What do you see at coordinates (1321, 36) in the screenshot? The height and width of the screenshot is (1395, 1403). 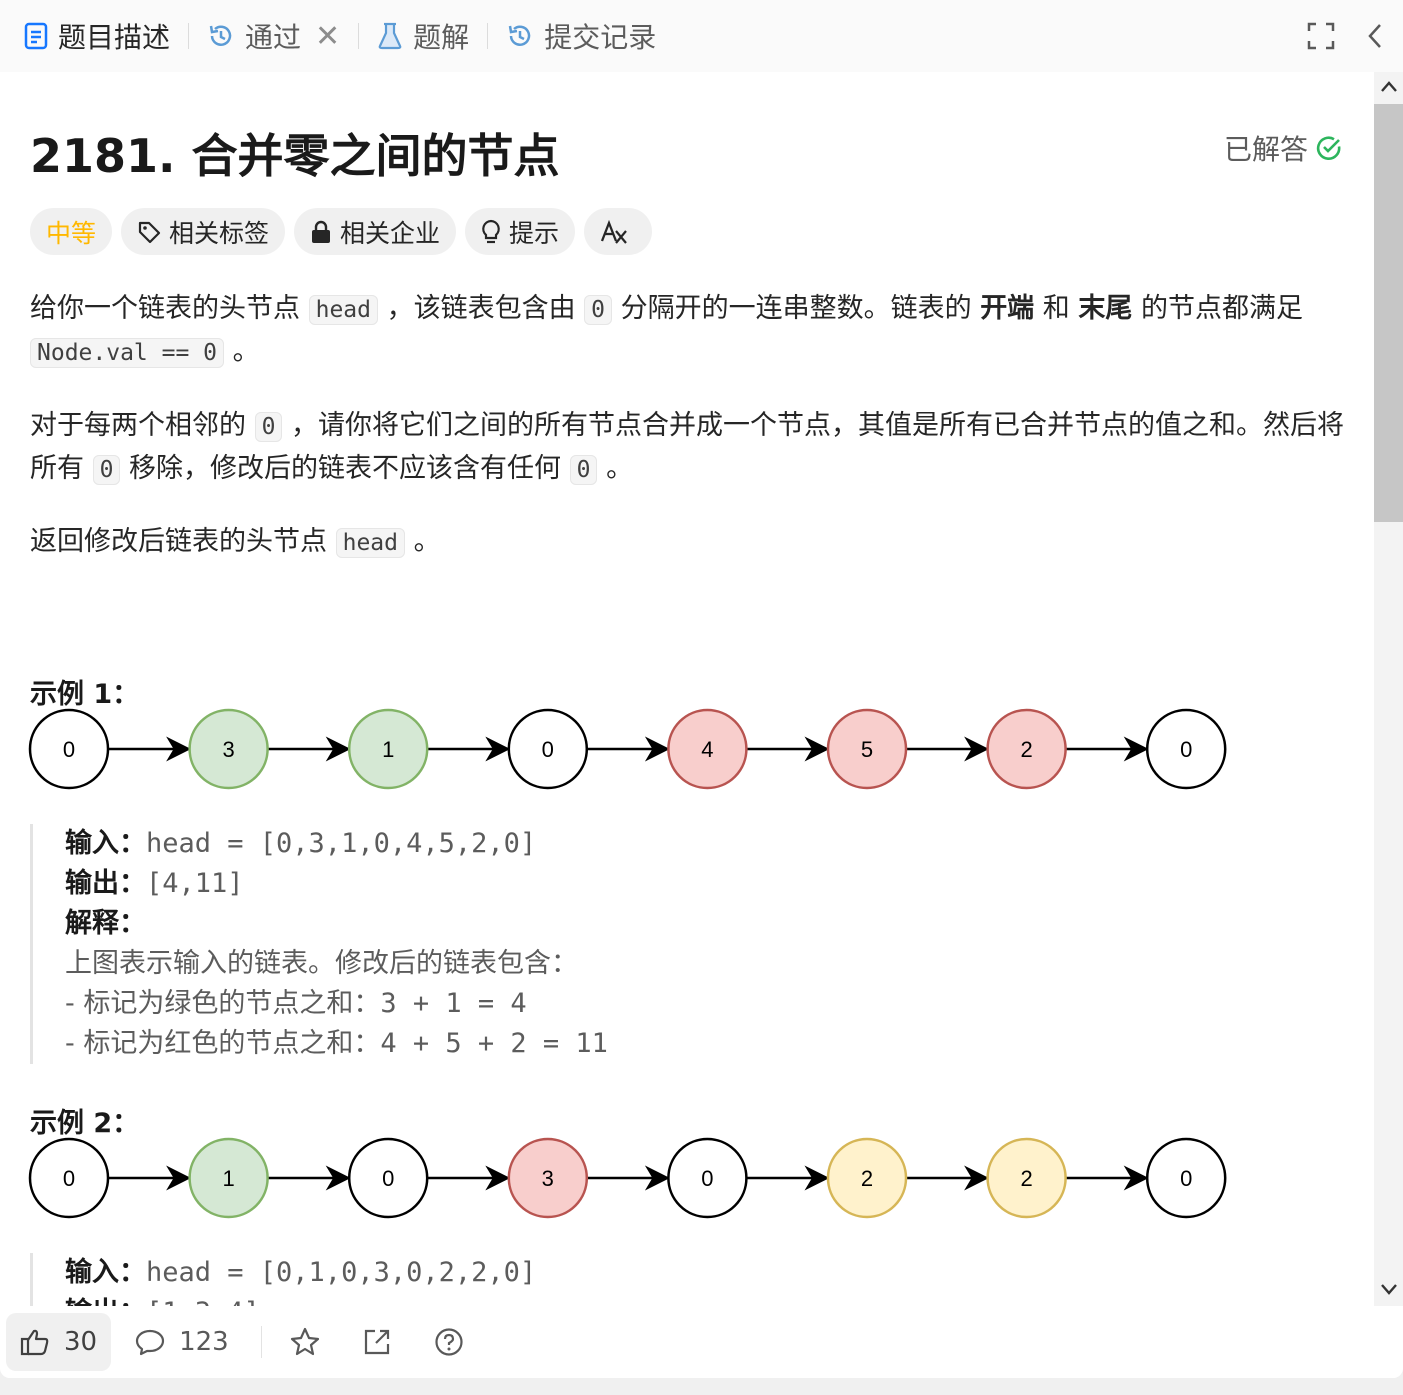 I see `fullscreen-icon` at bounding box center [1321, 36].